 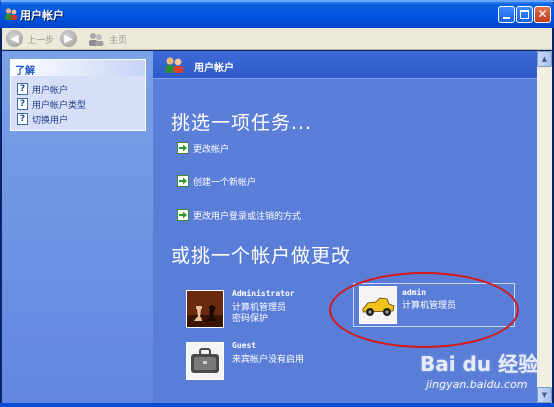 I want to click on back-arrow-icon: ◀, so click(x=14, y=38).